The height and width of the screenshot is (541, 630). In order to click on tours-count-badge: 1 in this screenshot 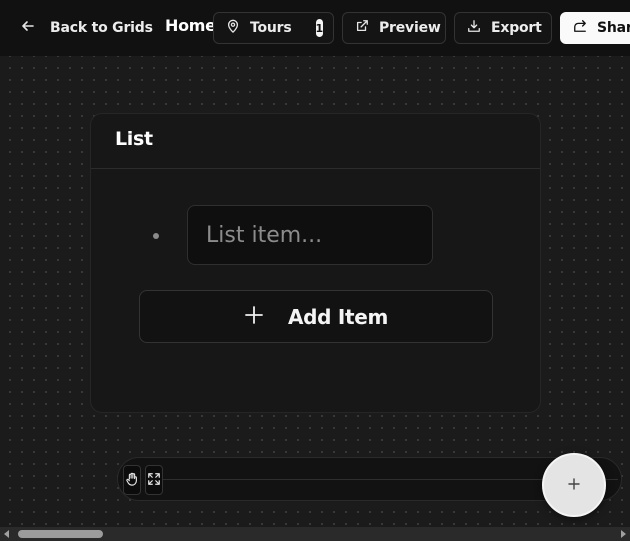, I will do `click(319, 28)`.